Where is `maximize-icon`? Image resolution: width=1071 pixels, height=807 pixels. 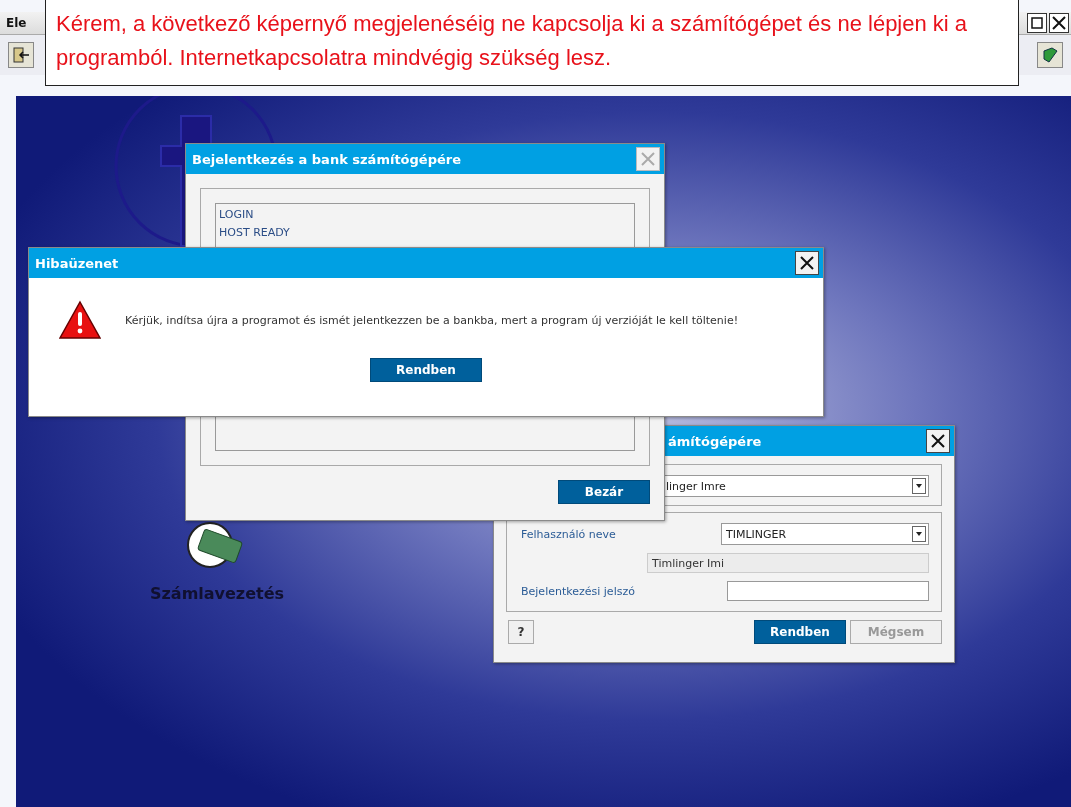
maximize-icon is located at coordinates (1037, 23).